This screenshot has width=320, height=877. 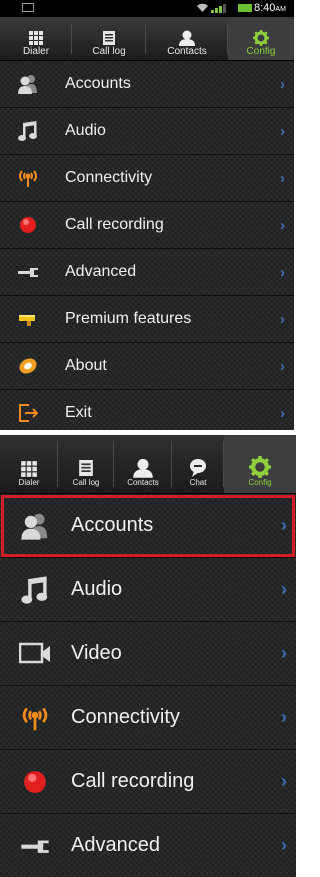 I want to click on video-camera-icon, so click(x=35, y=654).